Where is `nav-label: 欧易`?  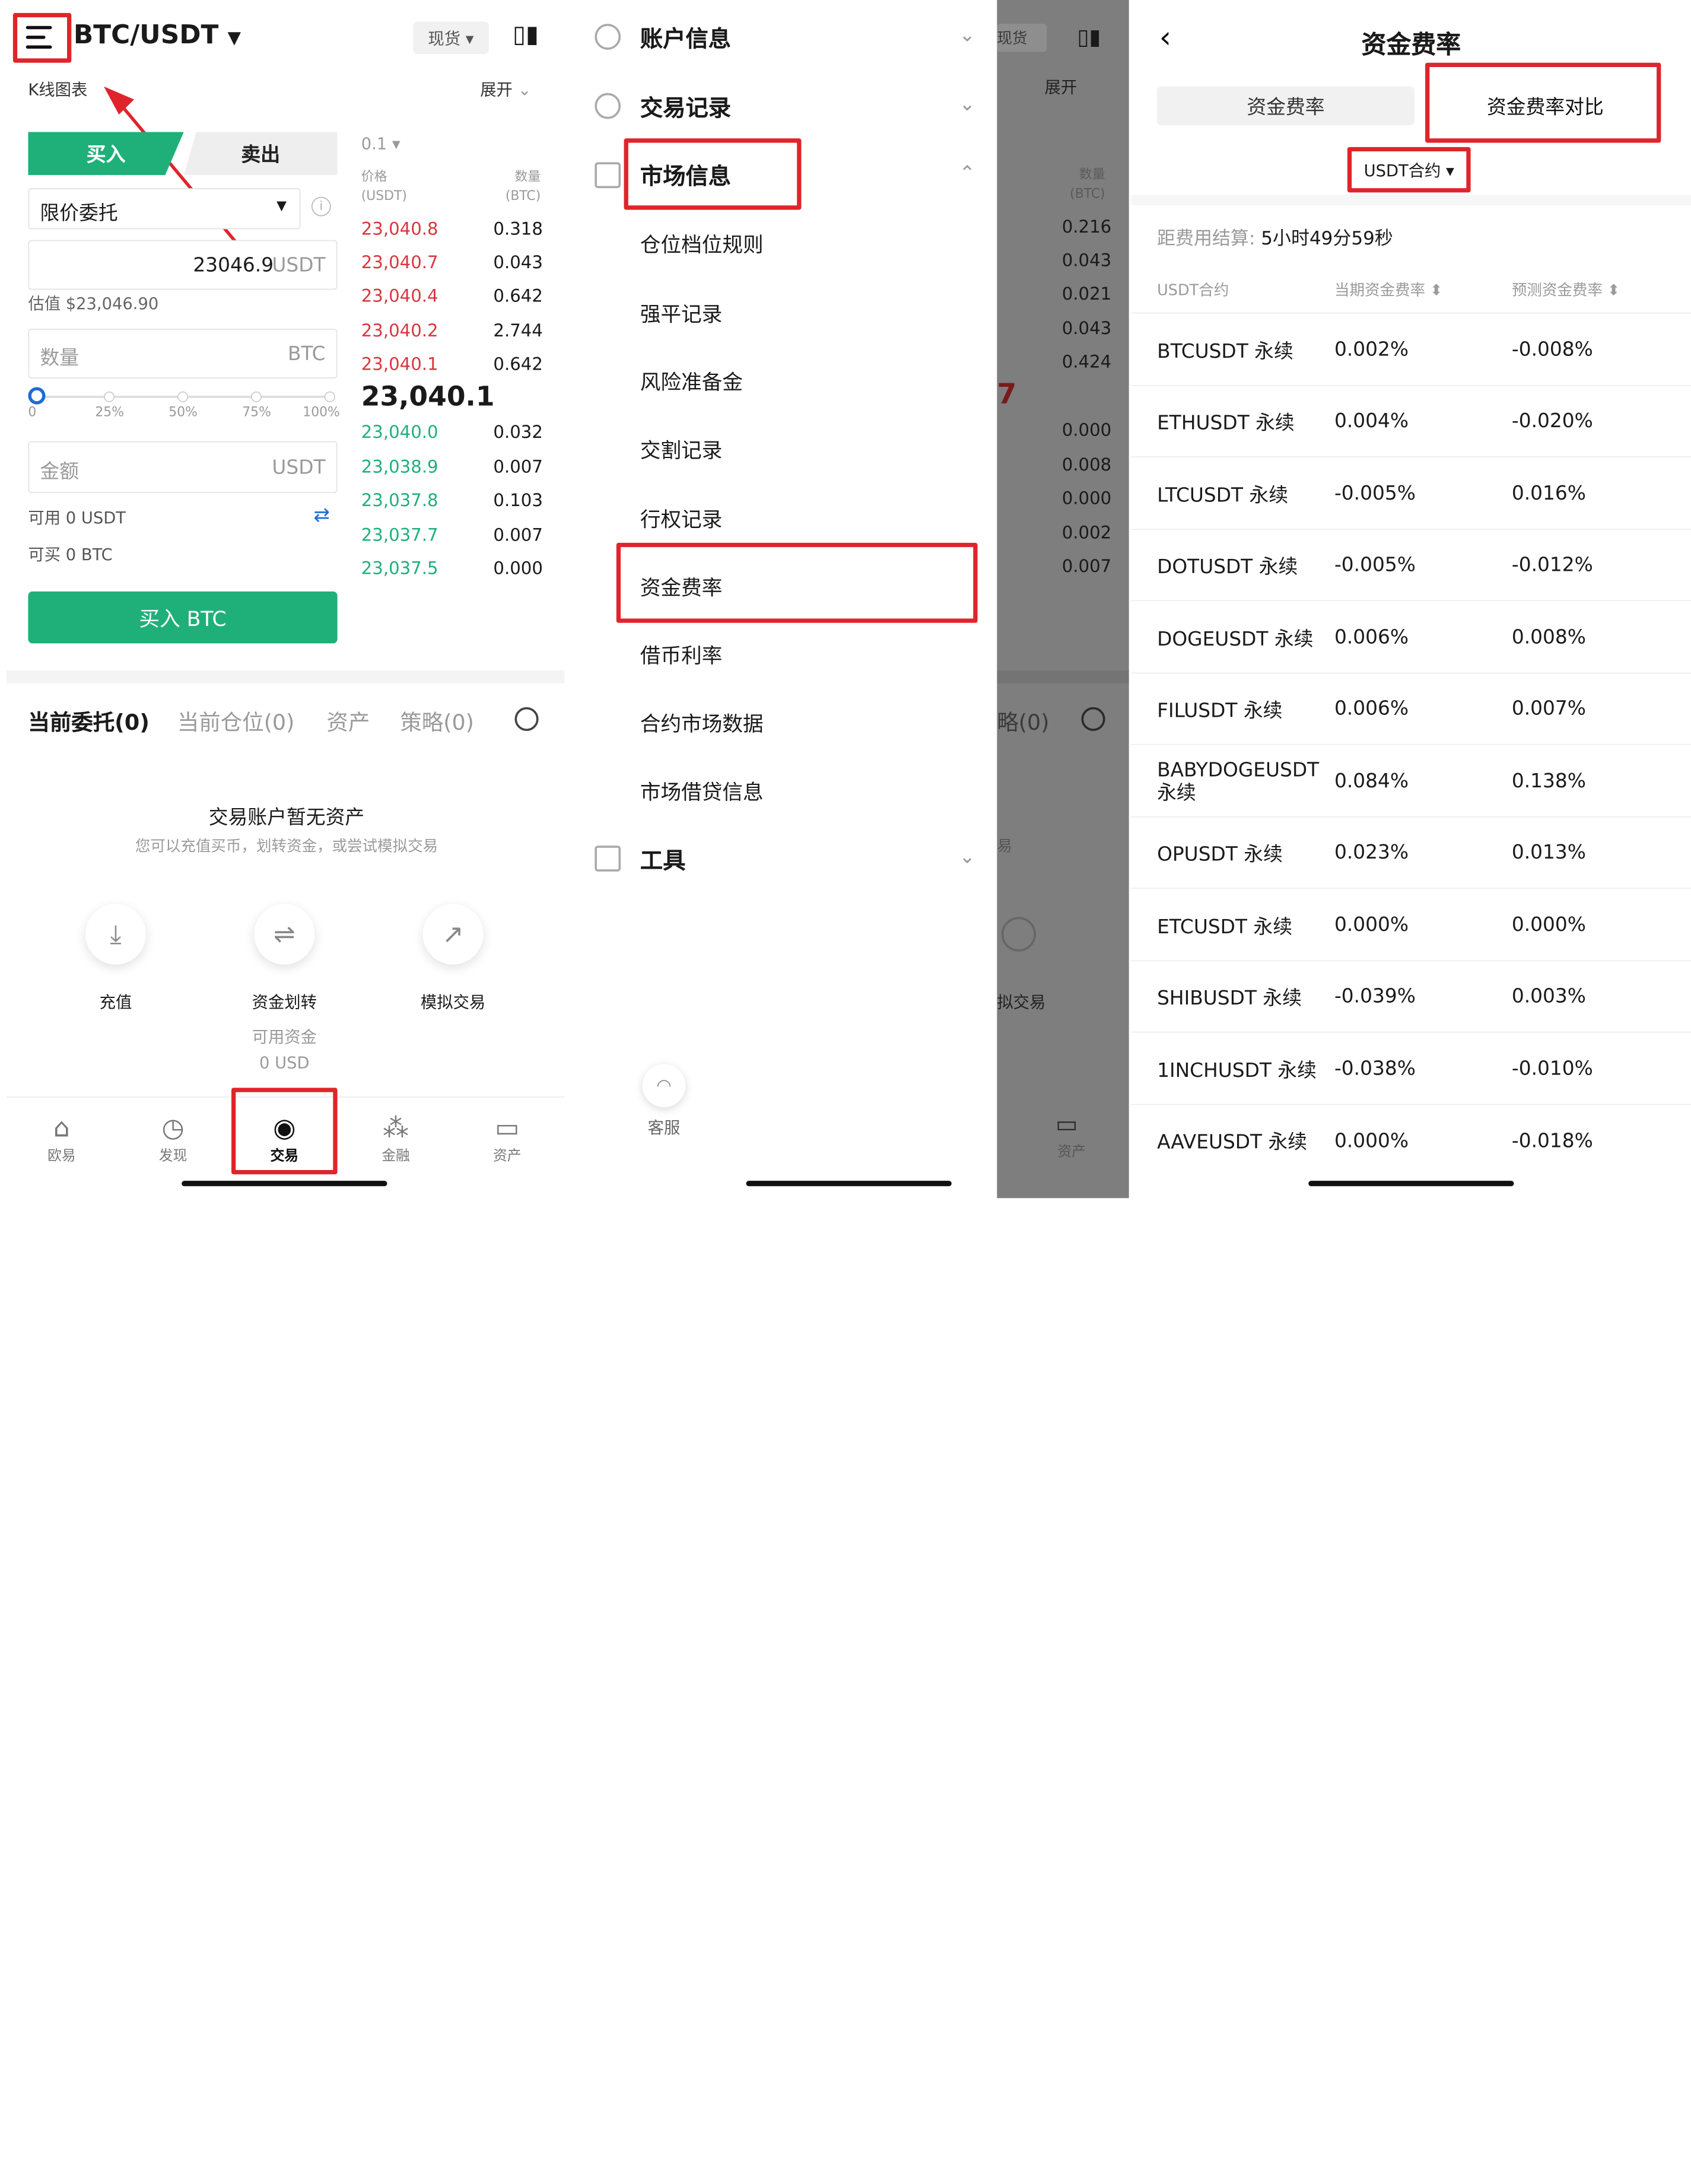
nav-label: 欧易 is located at coordinates (61, 1156).